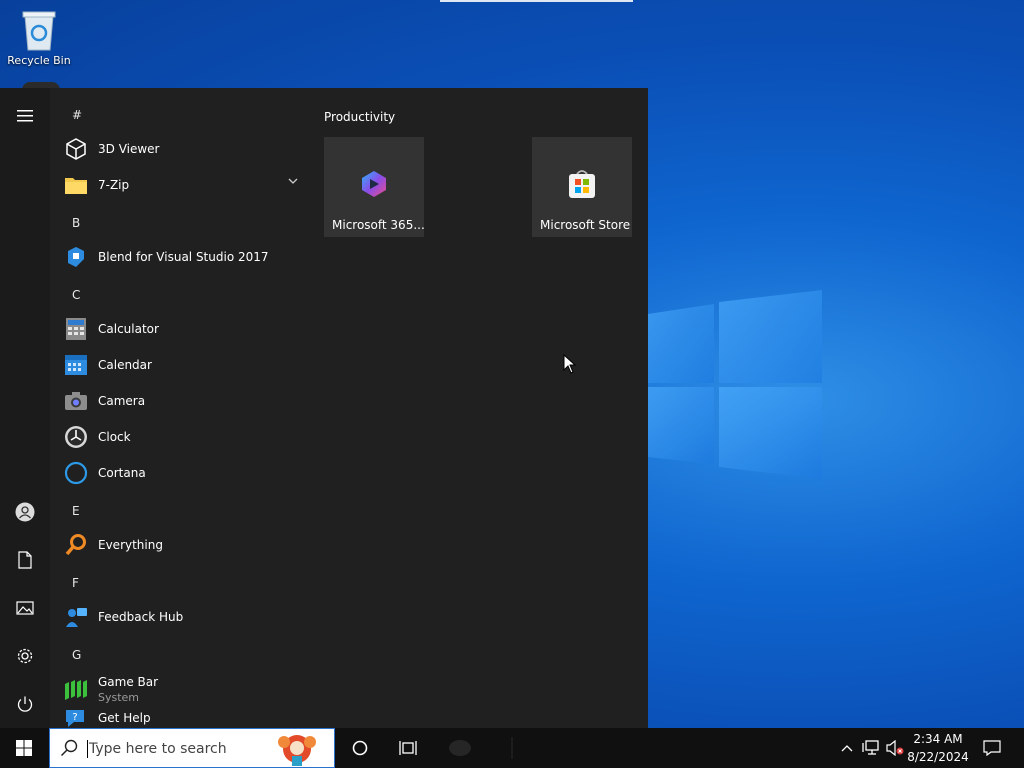 The height and width of the screenshot is (768, 1024). I want to click on section-header-f: F, so click(75, 583).